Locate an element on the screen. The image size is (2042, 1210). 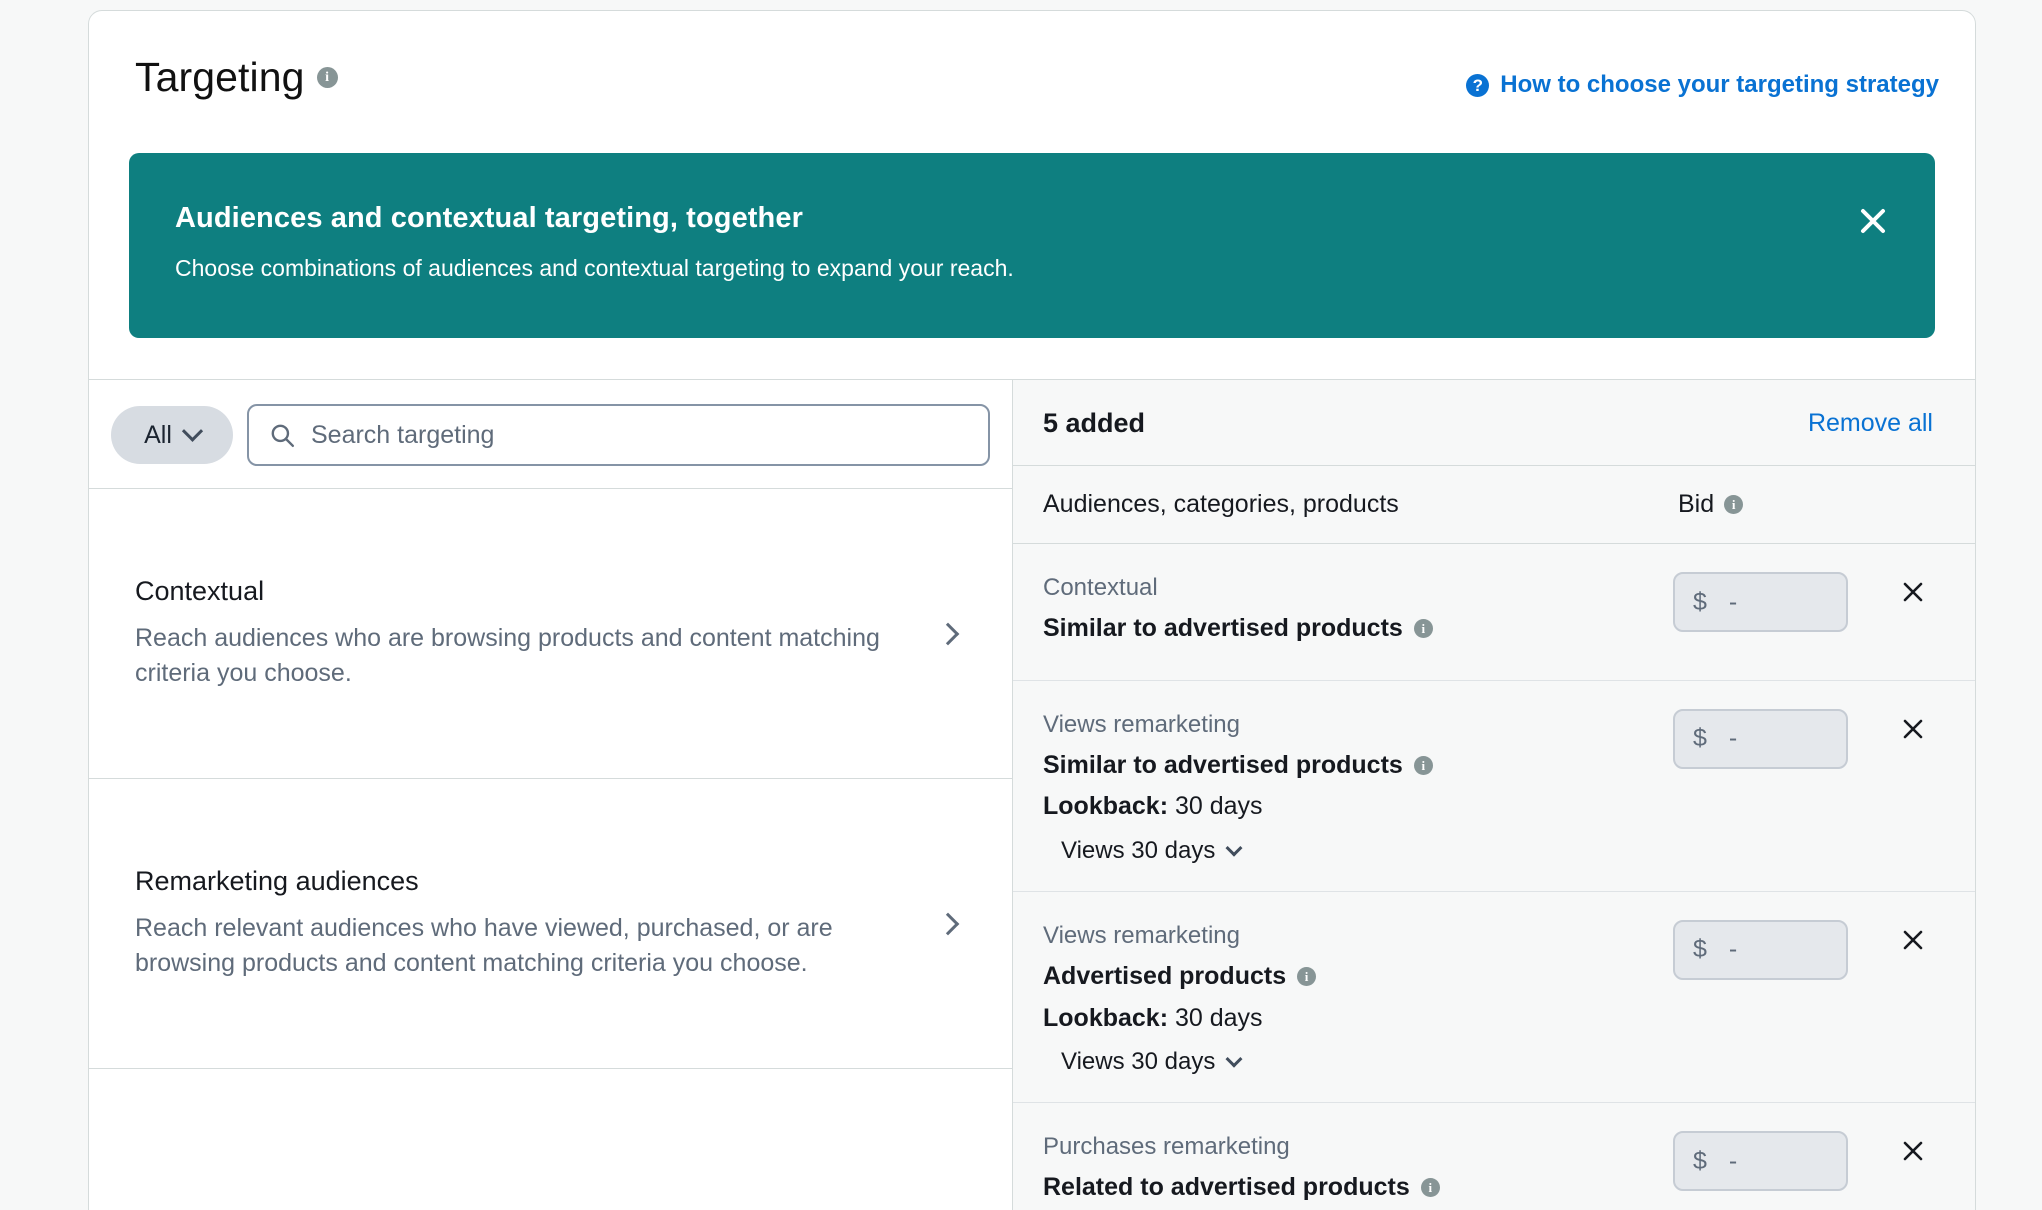
added-row-title-label: Advertised products is located at coordinates (1165, 976).